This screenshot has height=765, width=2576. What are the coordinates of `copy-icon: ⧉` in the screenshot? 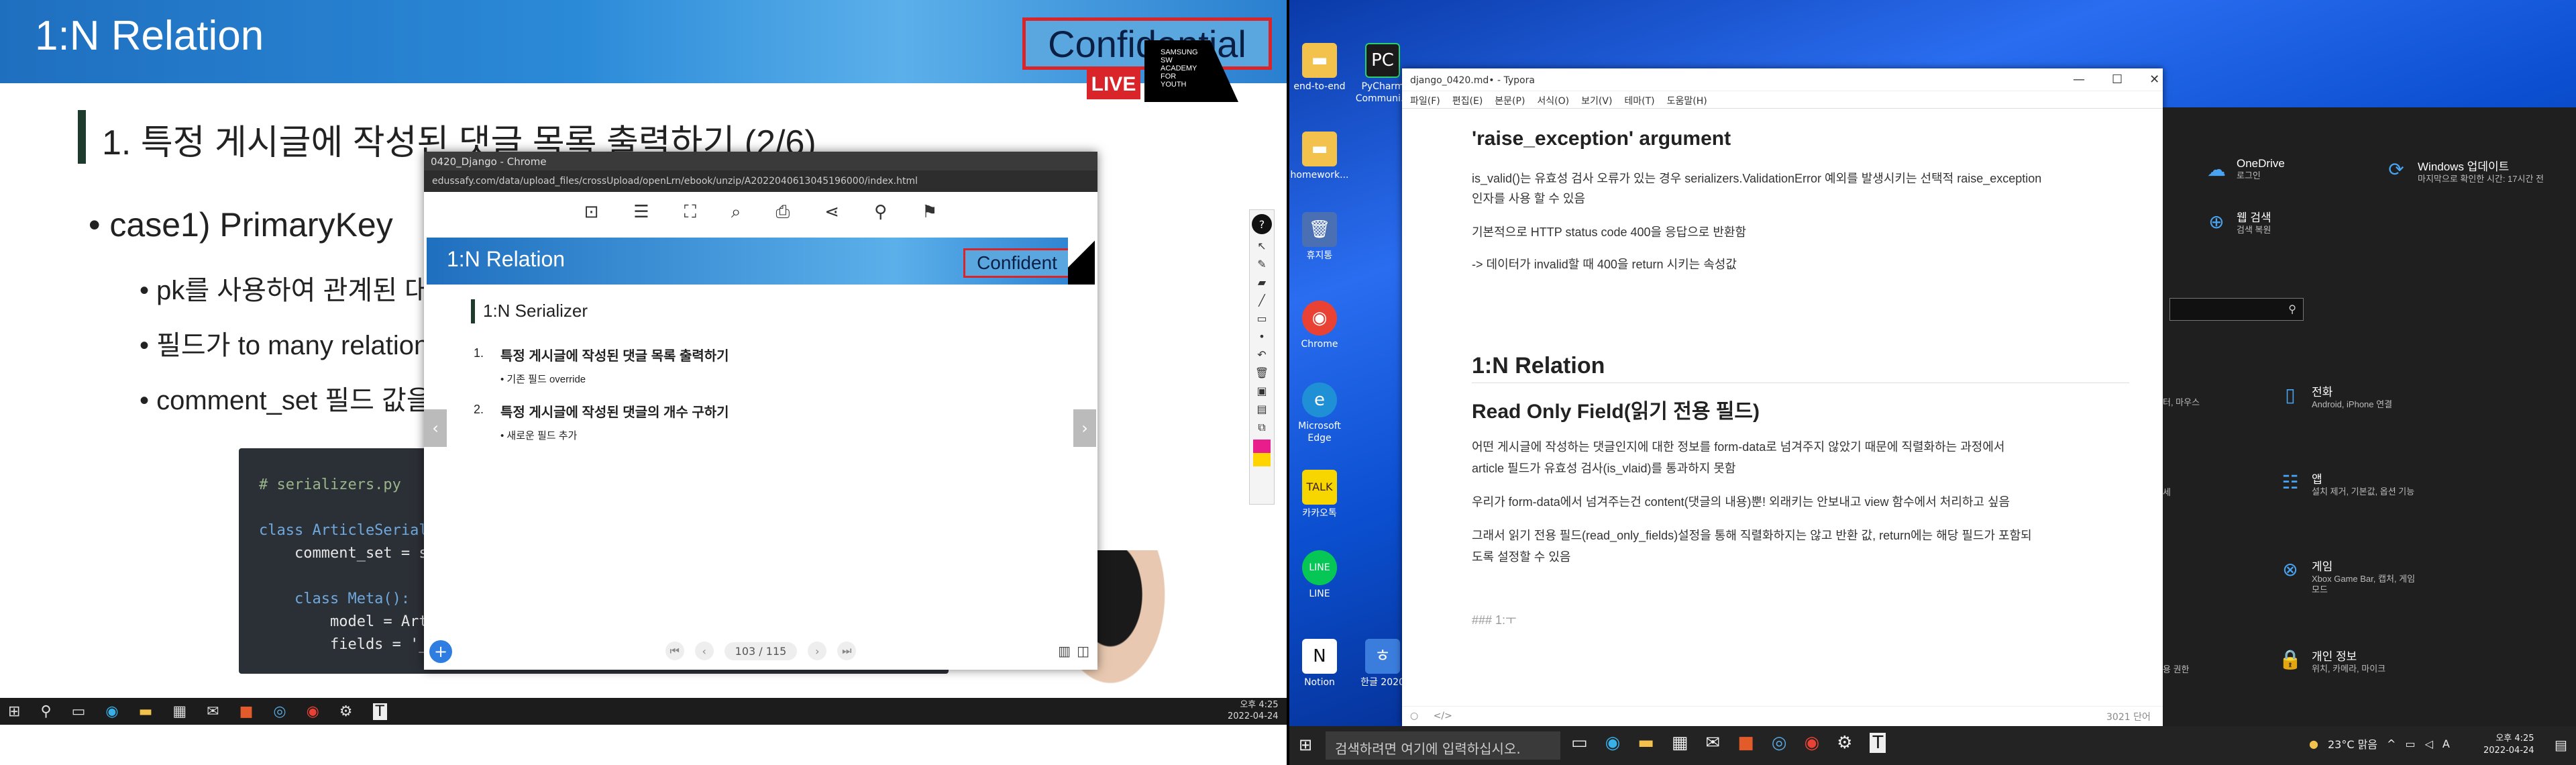 It's located at (1261, 427).